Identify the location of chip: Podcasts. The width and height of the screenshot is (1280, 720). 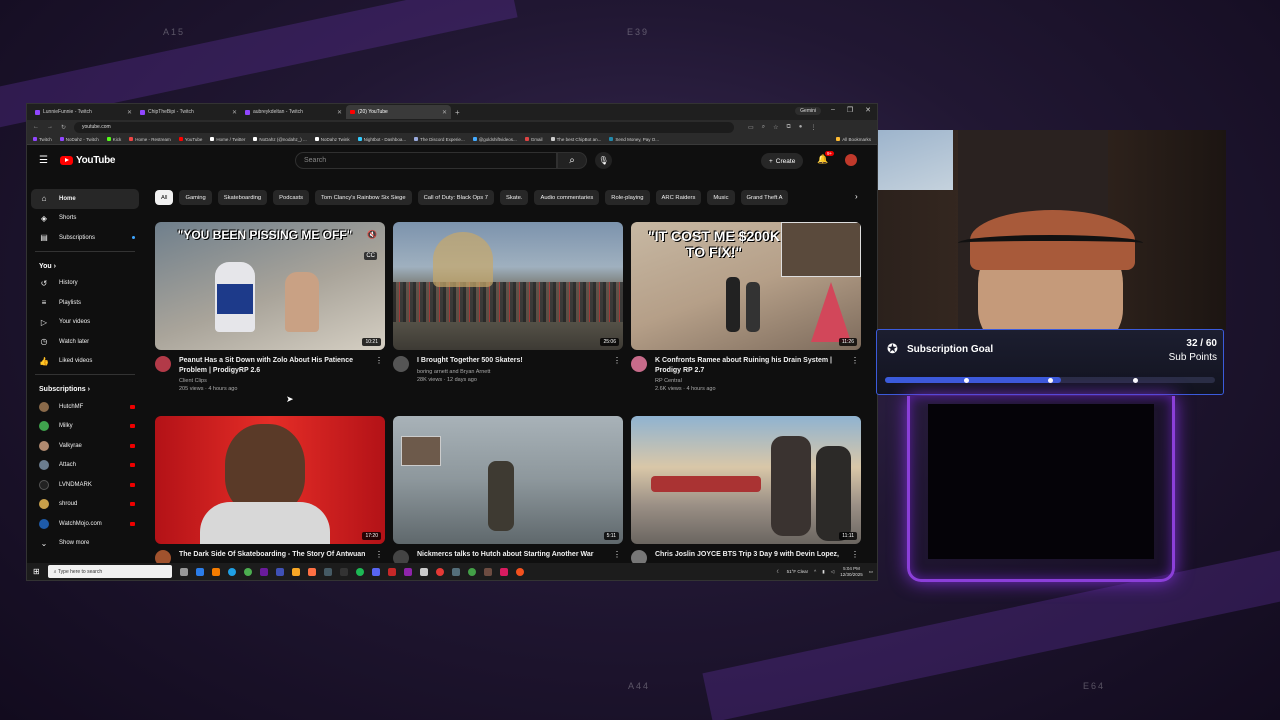
(291, 197).